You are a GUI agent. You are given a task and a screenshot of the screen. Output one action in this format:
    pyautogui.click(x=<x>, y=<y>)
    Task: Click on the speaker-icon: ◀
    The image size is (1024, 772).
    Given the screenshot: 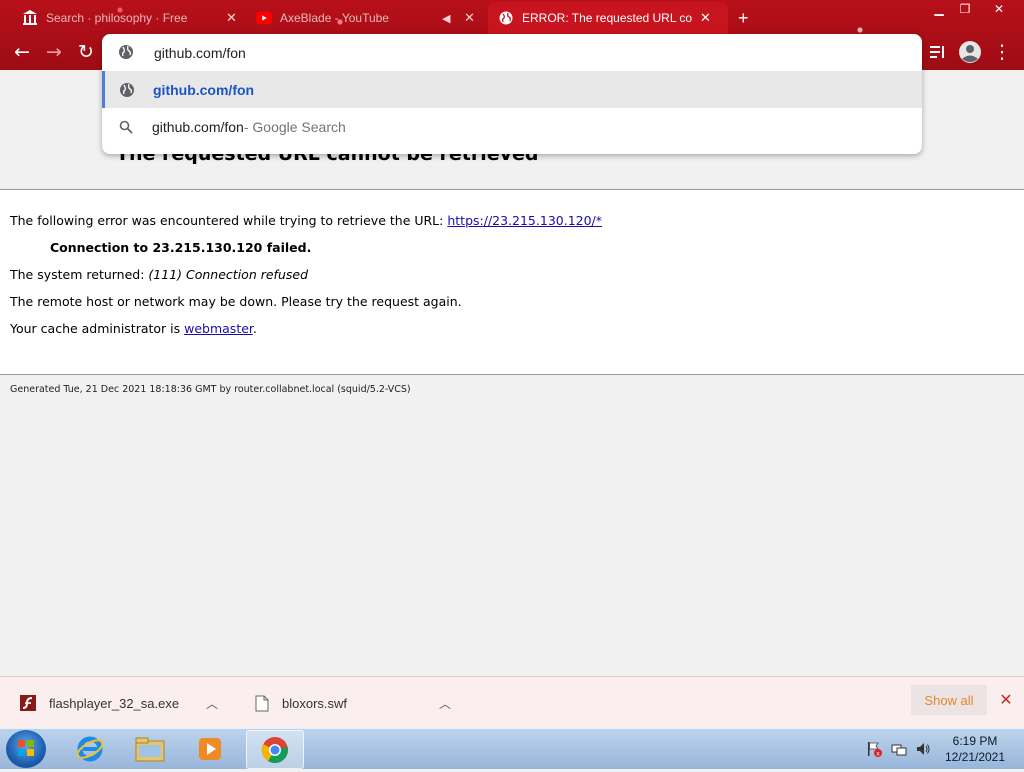 What is the action you would take?
    pyautogui.click(x=446, y=18)
    